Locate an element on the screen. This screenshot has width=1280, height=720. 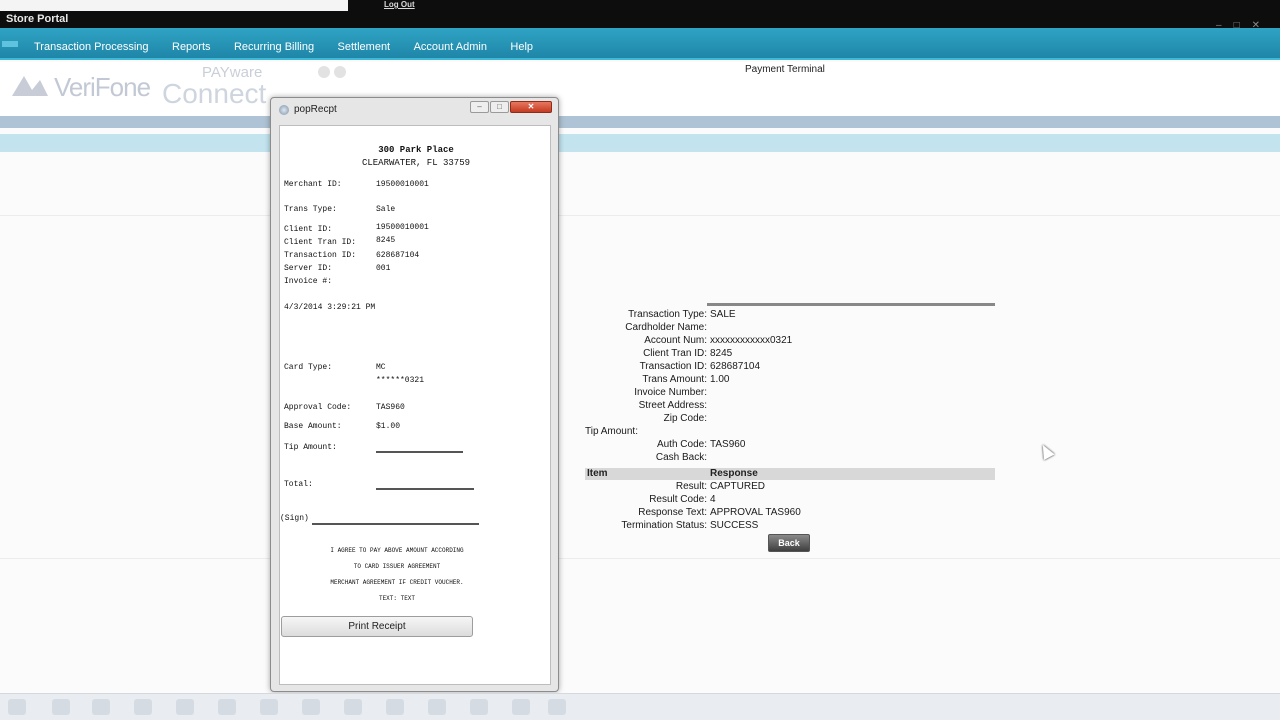
address-strip is located at coordinates (174, 5).